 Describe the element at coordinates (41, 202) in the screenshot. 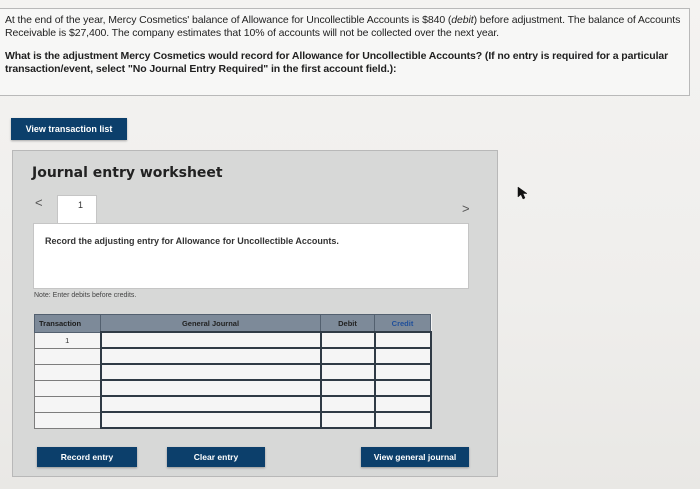

I see `previous-arrow-icon: <` at that location.